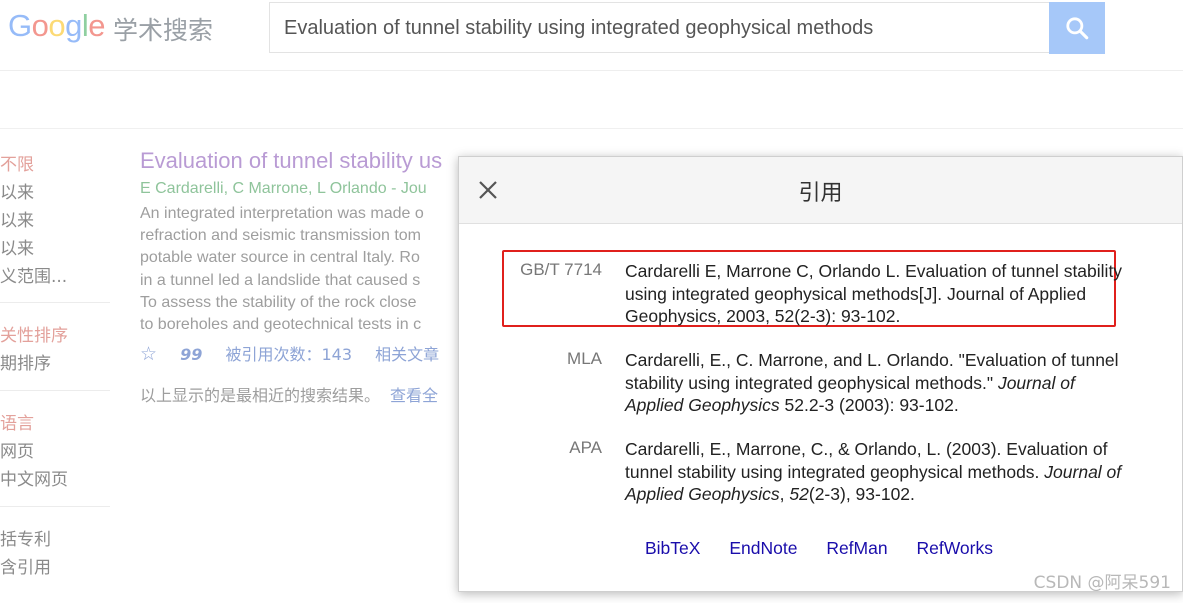  Describe the element at coordinates (17, 218) in the screenshot. I see `sidebar-time-since-2: 以来` at that location.